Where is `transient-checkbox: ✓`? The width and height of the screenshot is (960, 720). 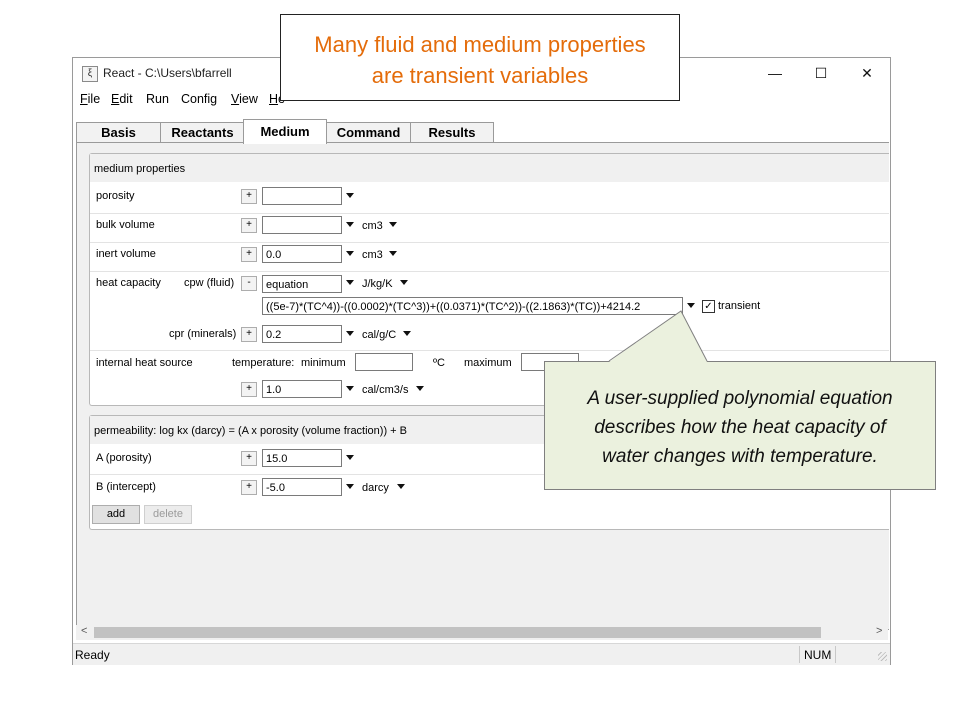 transient-checkbox: ✓ is located at coordinates (708, 306).